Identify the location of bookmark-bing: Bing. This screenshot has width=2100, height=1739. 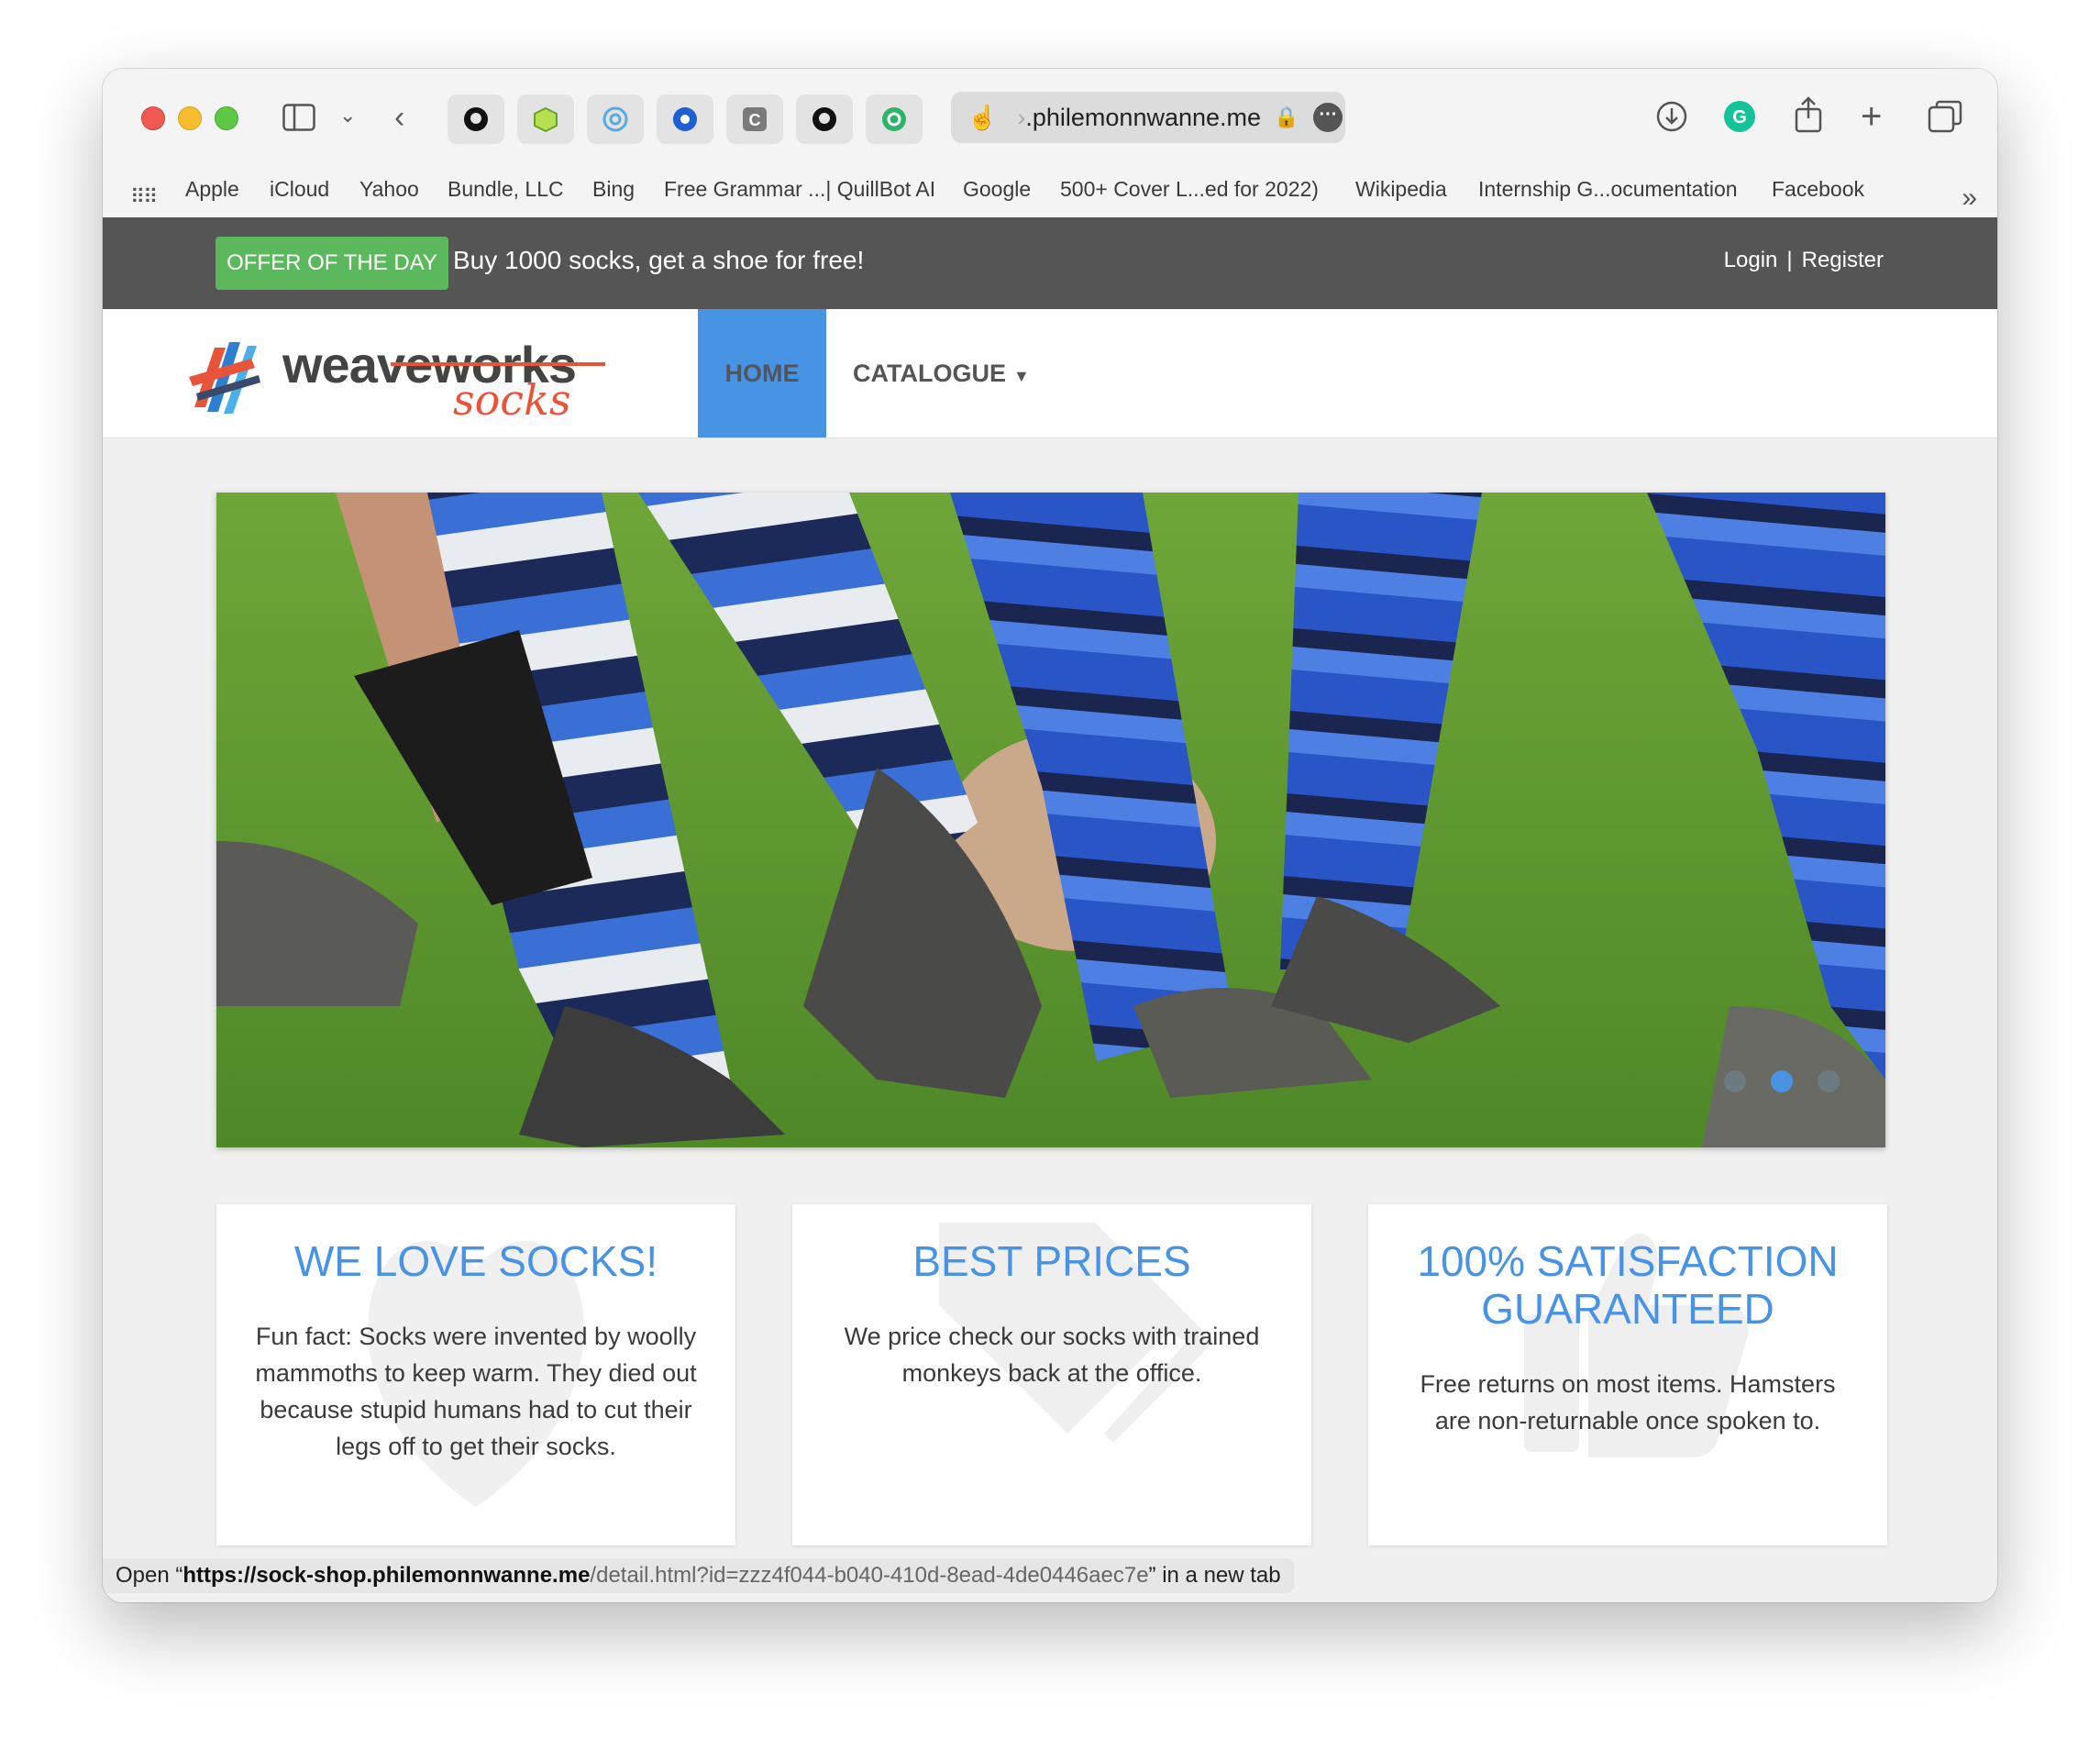
(613, 189).